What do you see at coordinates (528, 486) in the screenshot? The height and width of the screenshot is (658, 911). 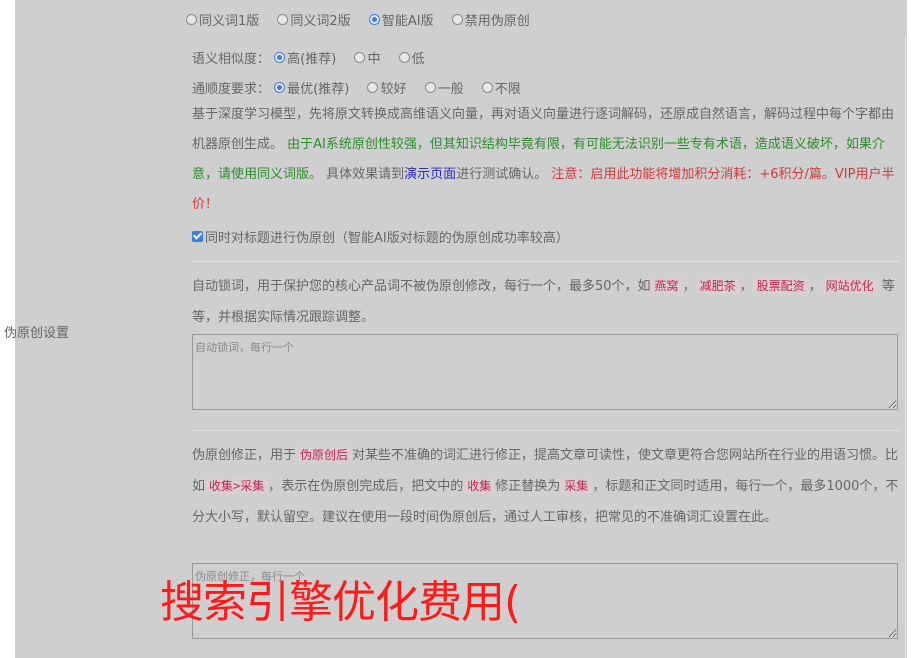 I see `correction-text: 修正替换为` at bounding box center [528, 486].